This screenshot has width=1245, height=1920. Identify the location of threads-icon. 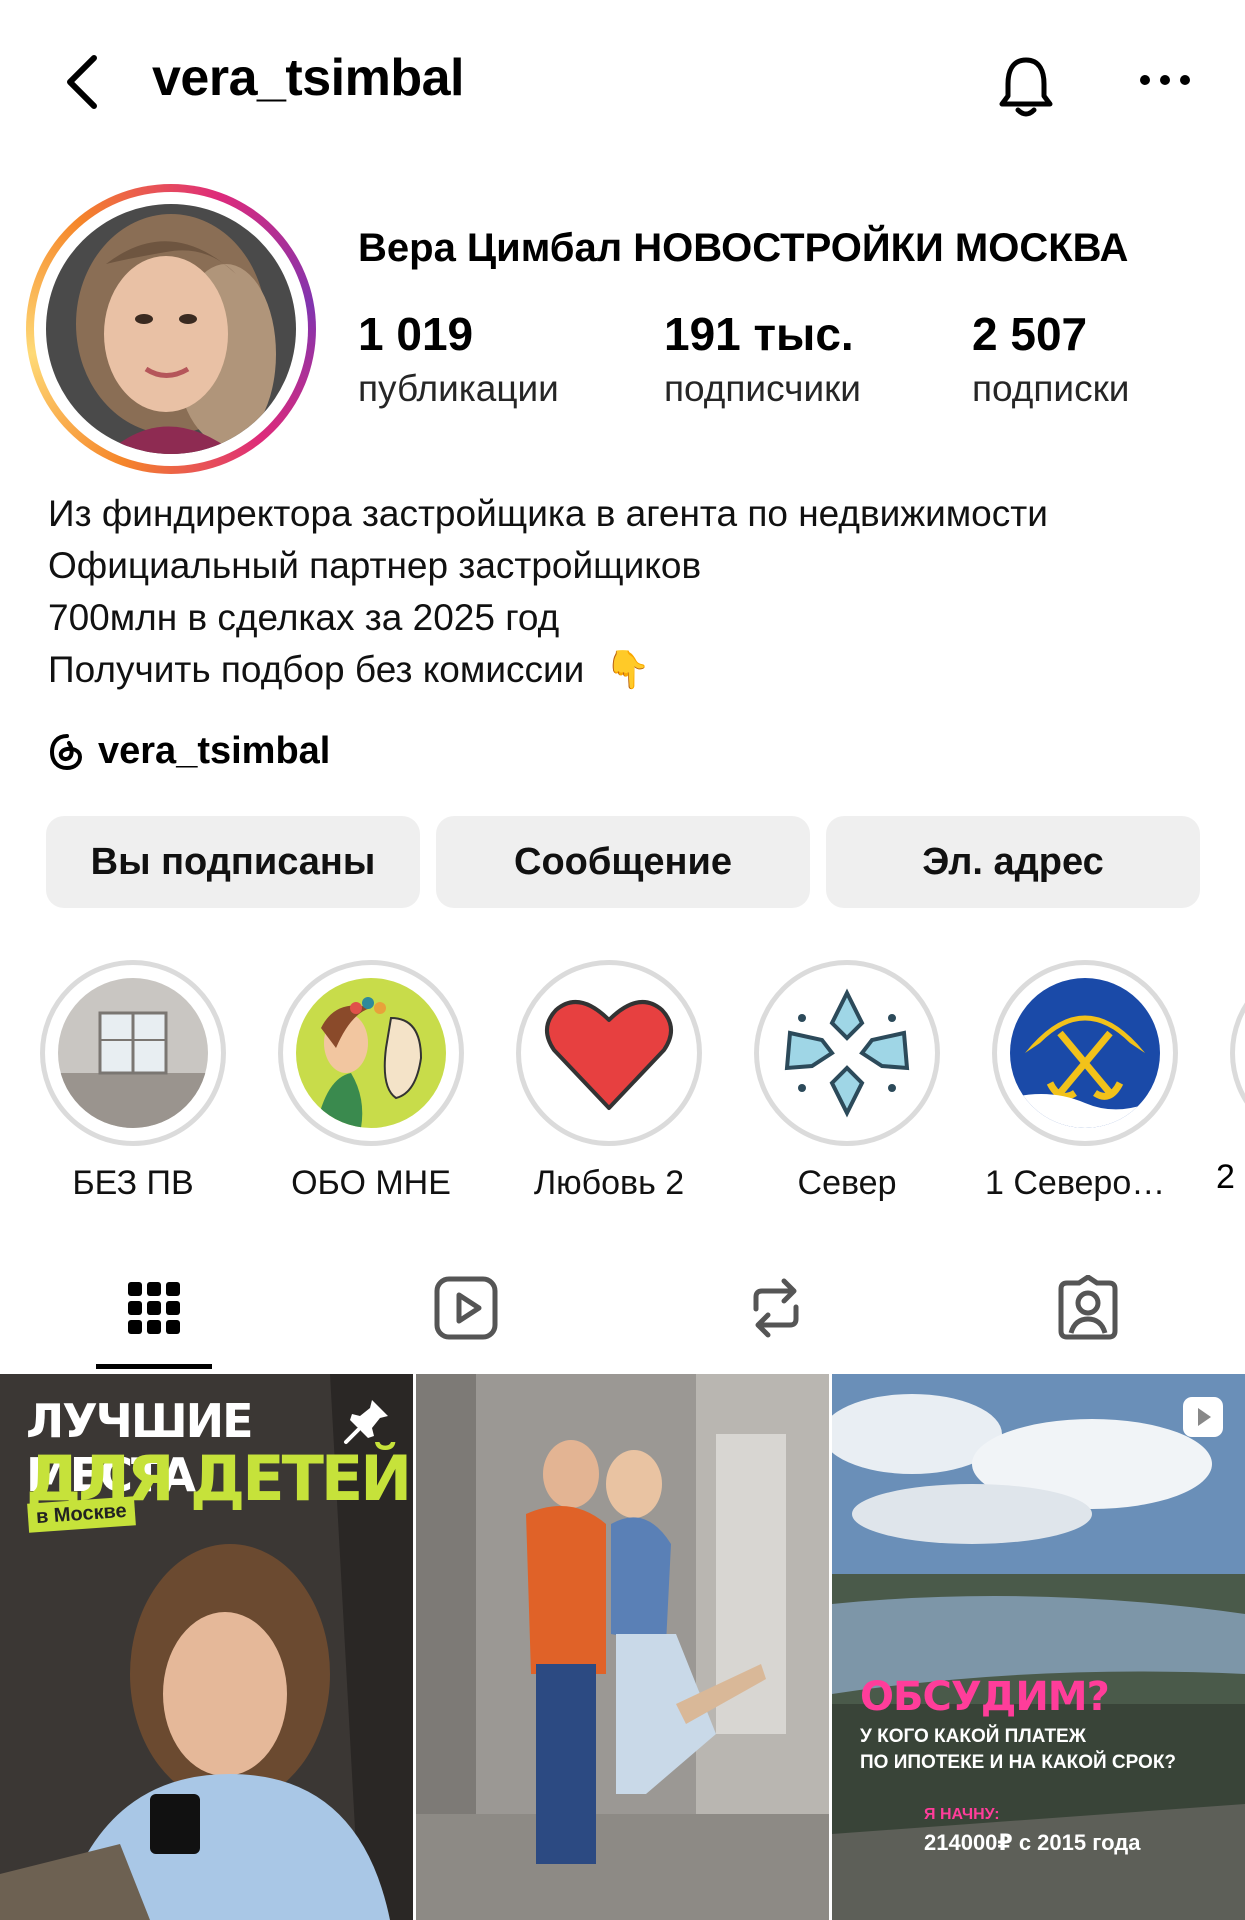
(66, 751).